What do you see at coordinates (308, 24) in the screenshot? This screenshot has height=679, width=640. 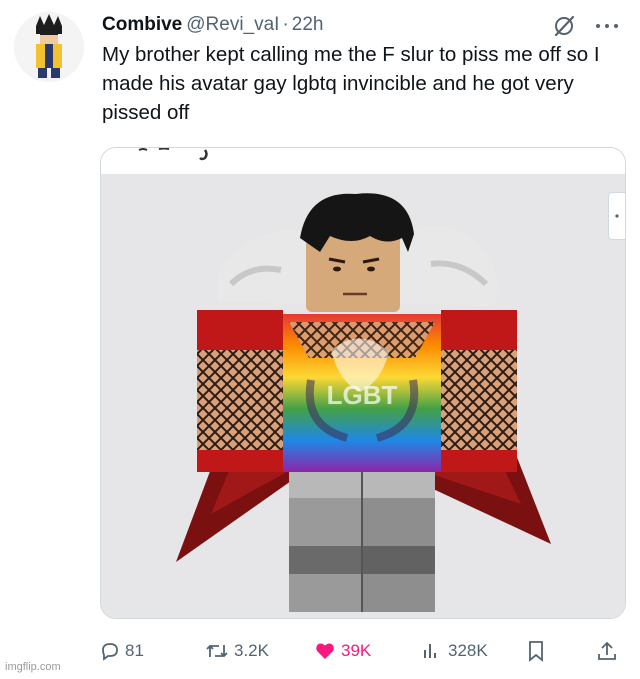 I see `timestamp: 22h` at bounding box center [308, 24].